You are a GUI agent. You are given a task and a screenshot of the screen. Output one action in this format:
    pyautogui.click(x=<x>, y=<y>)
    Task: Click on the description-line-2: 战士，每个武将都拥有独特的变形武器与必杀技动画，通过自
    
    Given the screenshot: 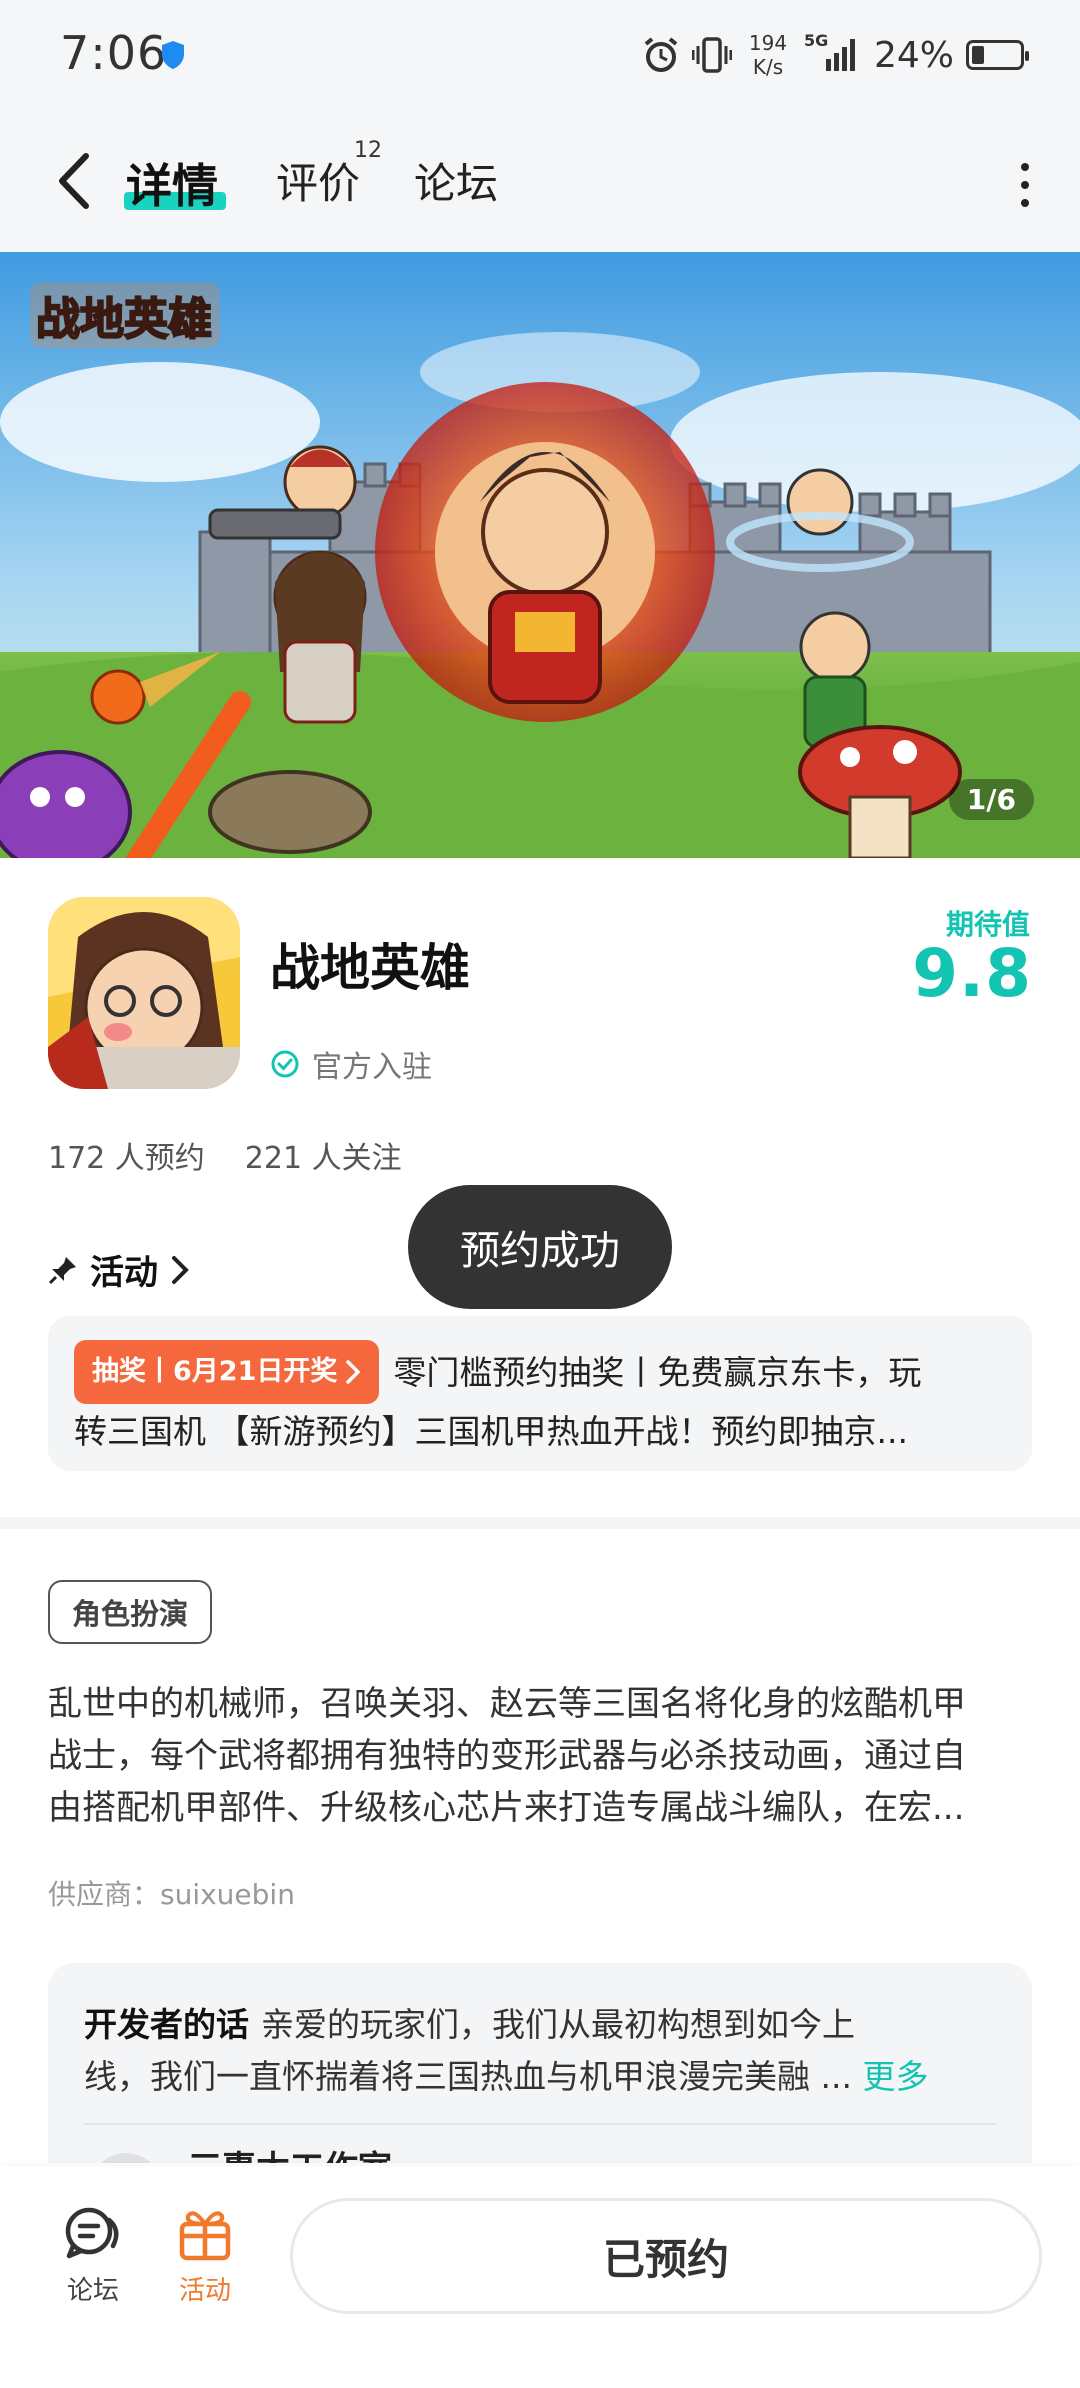 What is the action you would take?
    pyautogui.click(x=507, y=1756)
    